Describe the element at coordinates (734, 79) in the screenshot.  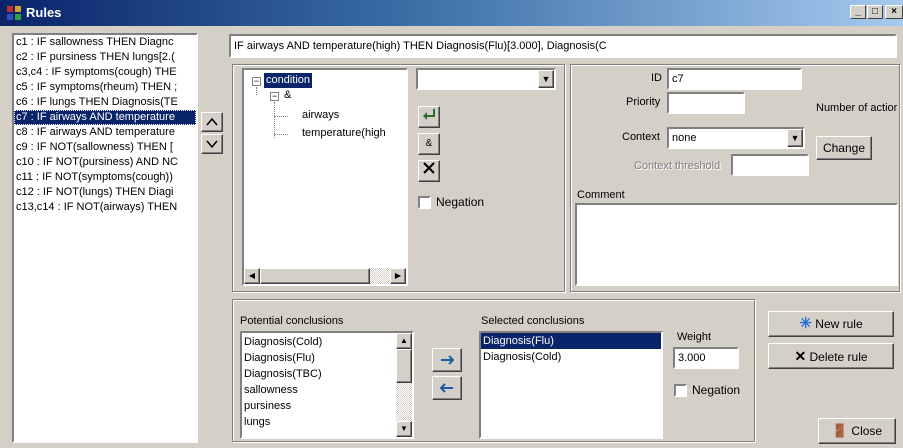
I see `id-field: c7` at that location.